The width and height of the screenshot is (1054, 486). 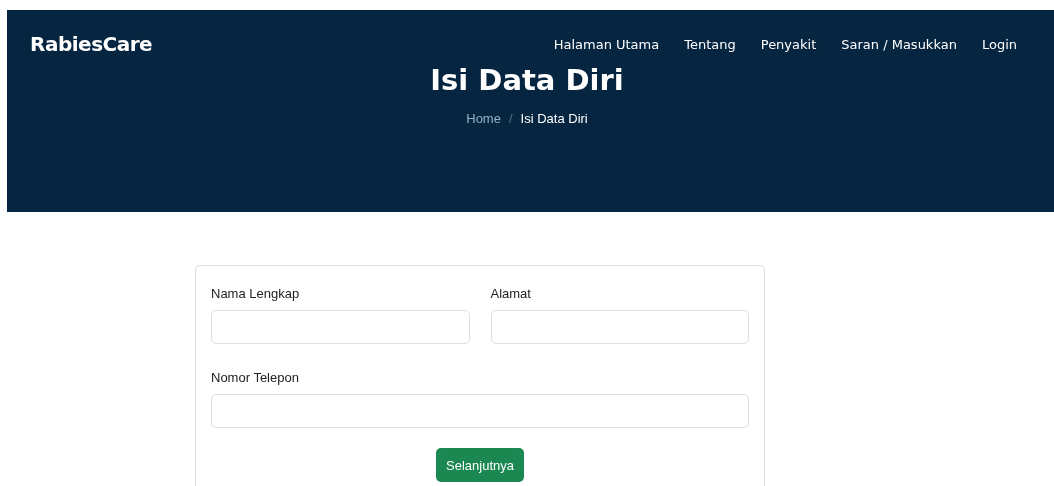 I want to click on field-label: Nama Lengkap, so click(x=256, y=293).